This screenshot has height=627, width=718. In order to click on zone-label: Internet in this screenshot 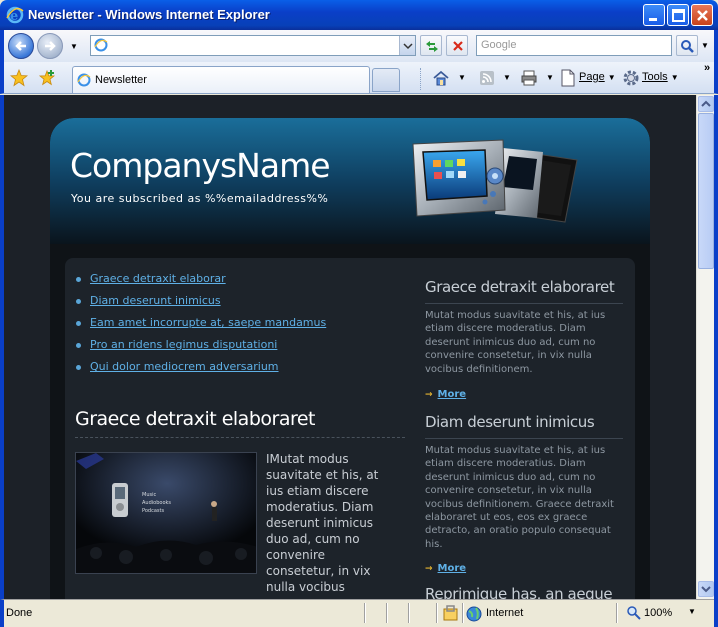, I will do `click(505, 613)`.